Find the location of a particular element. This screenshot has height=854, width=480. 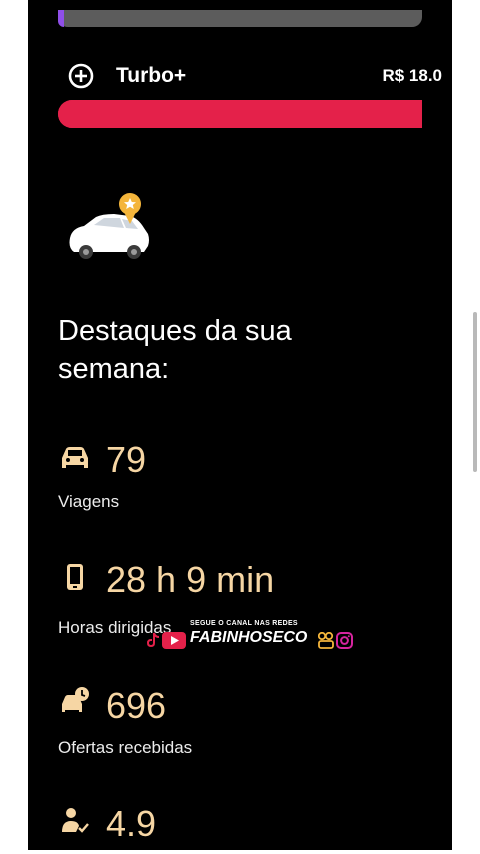

turbo-value: R$ 18.0 is located at coordinates (412, 75).